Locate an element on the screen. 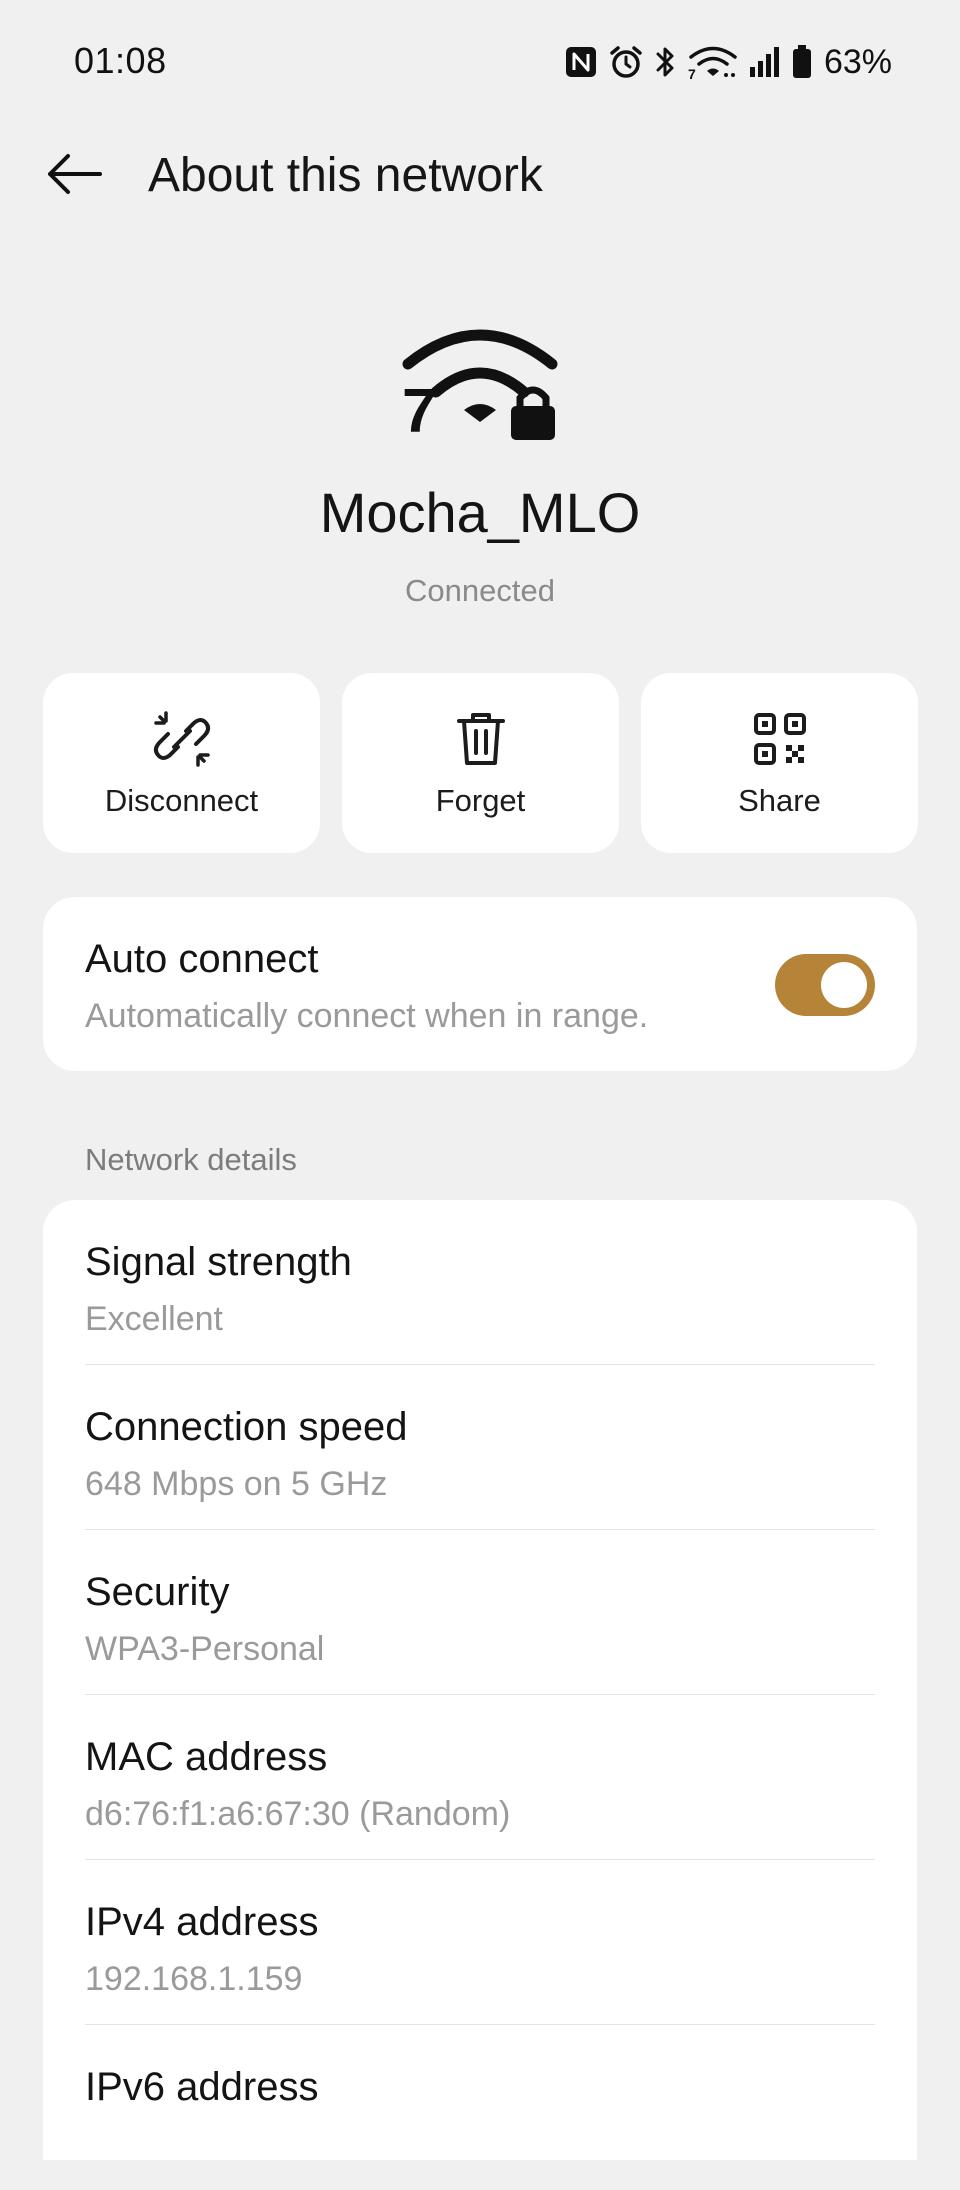 The image size is (960, 2190). broken-link-icon is located at coordinates (182, 739).